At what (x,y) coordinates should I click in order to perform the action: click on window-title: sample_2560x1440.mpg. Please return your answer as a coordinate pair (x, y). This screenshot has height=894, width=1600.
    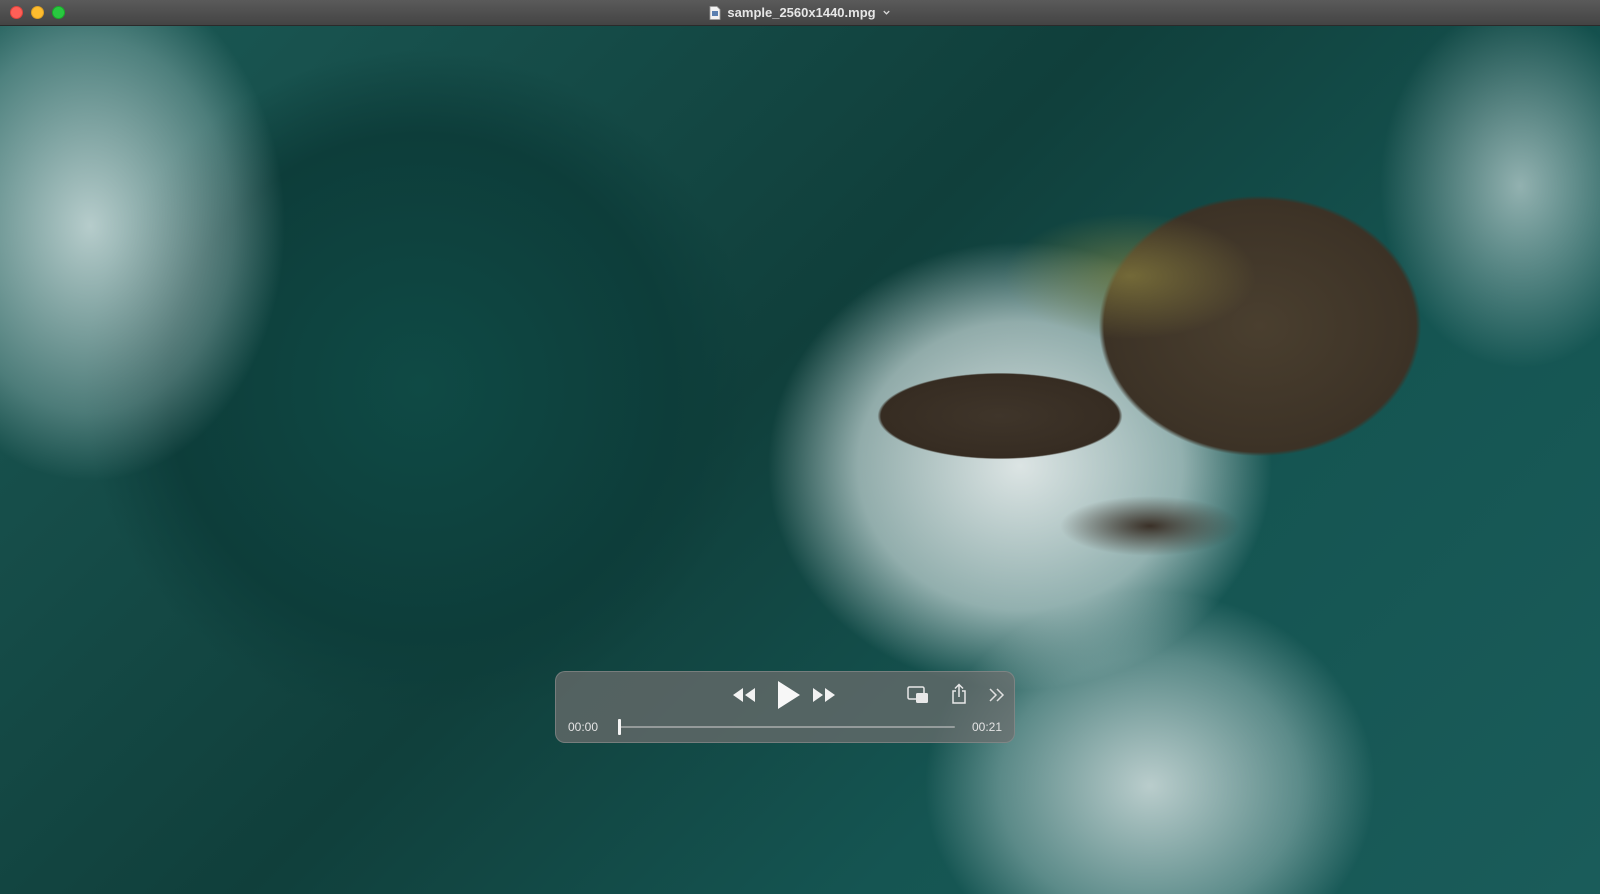
    Looking at the image, I should click on (801, 12).